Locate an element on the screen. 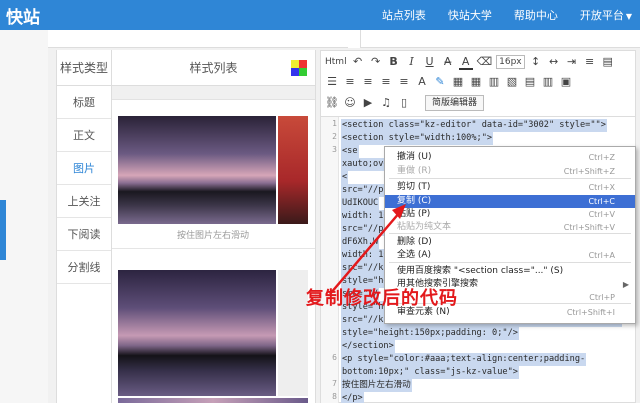 This screenshot has height=403, width=640. code-line: <section style="width:100%;"> is located at coordinates (417, 138).